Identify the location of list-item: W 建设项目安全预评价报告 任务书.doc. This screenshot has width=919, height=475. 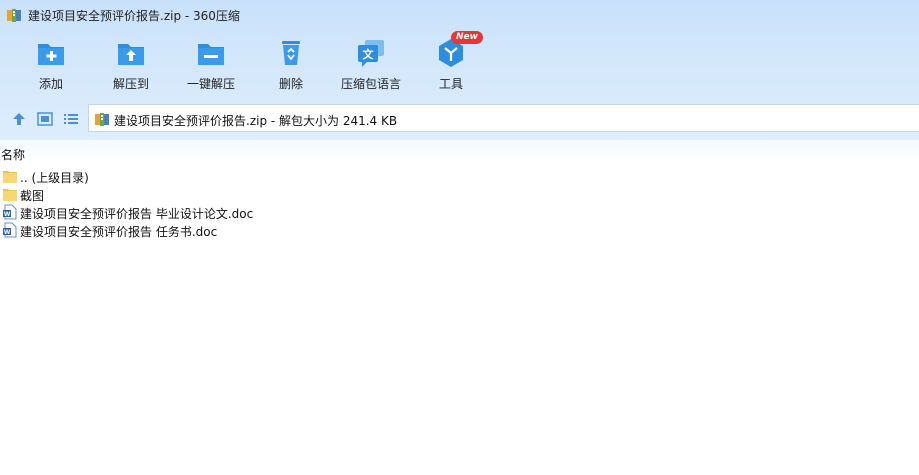
(459, 230).